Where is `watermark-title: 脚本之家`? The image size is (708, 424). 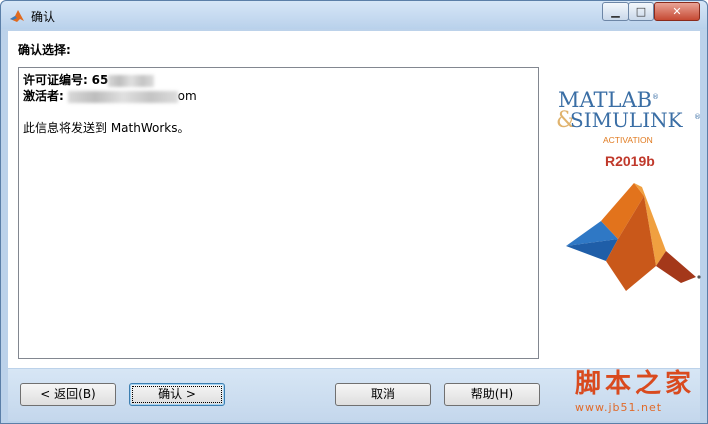
watermark-title: 脚本之家 is located at coordinates (635, 384).